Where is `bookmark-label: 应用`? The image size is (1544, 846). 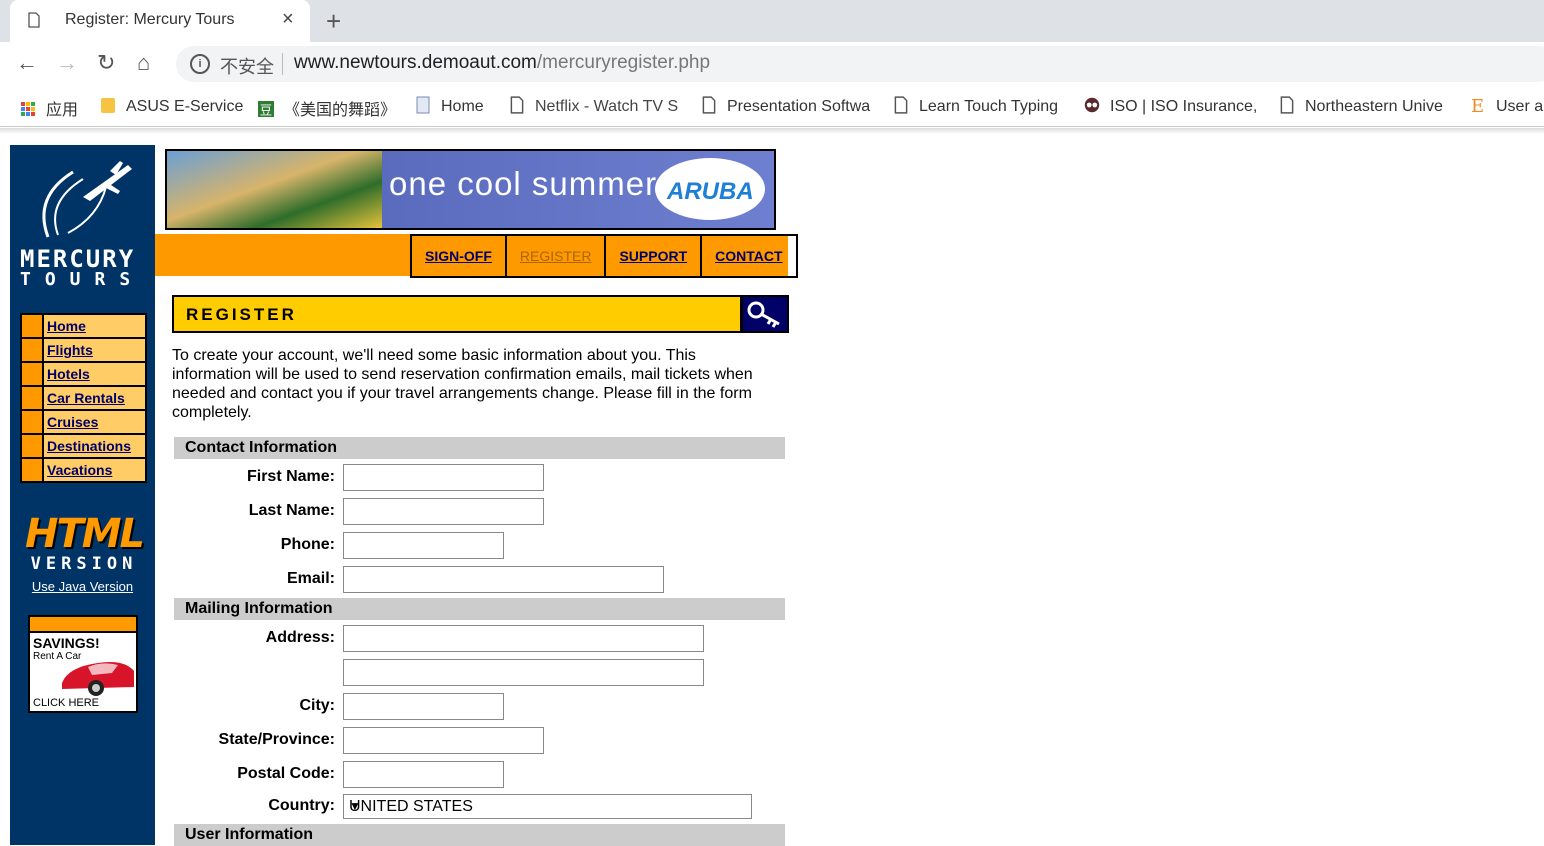
bookmark-label: 应用 is located at coordinates (62, 110).